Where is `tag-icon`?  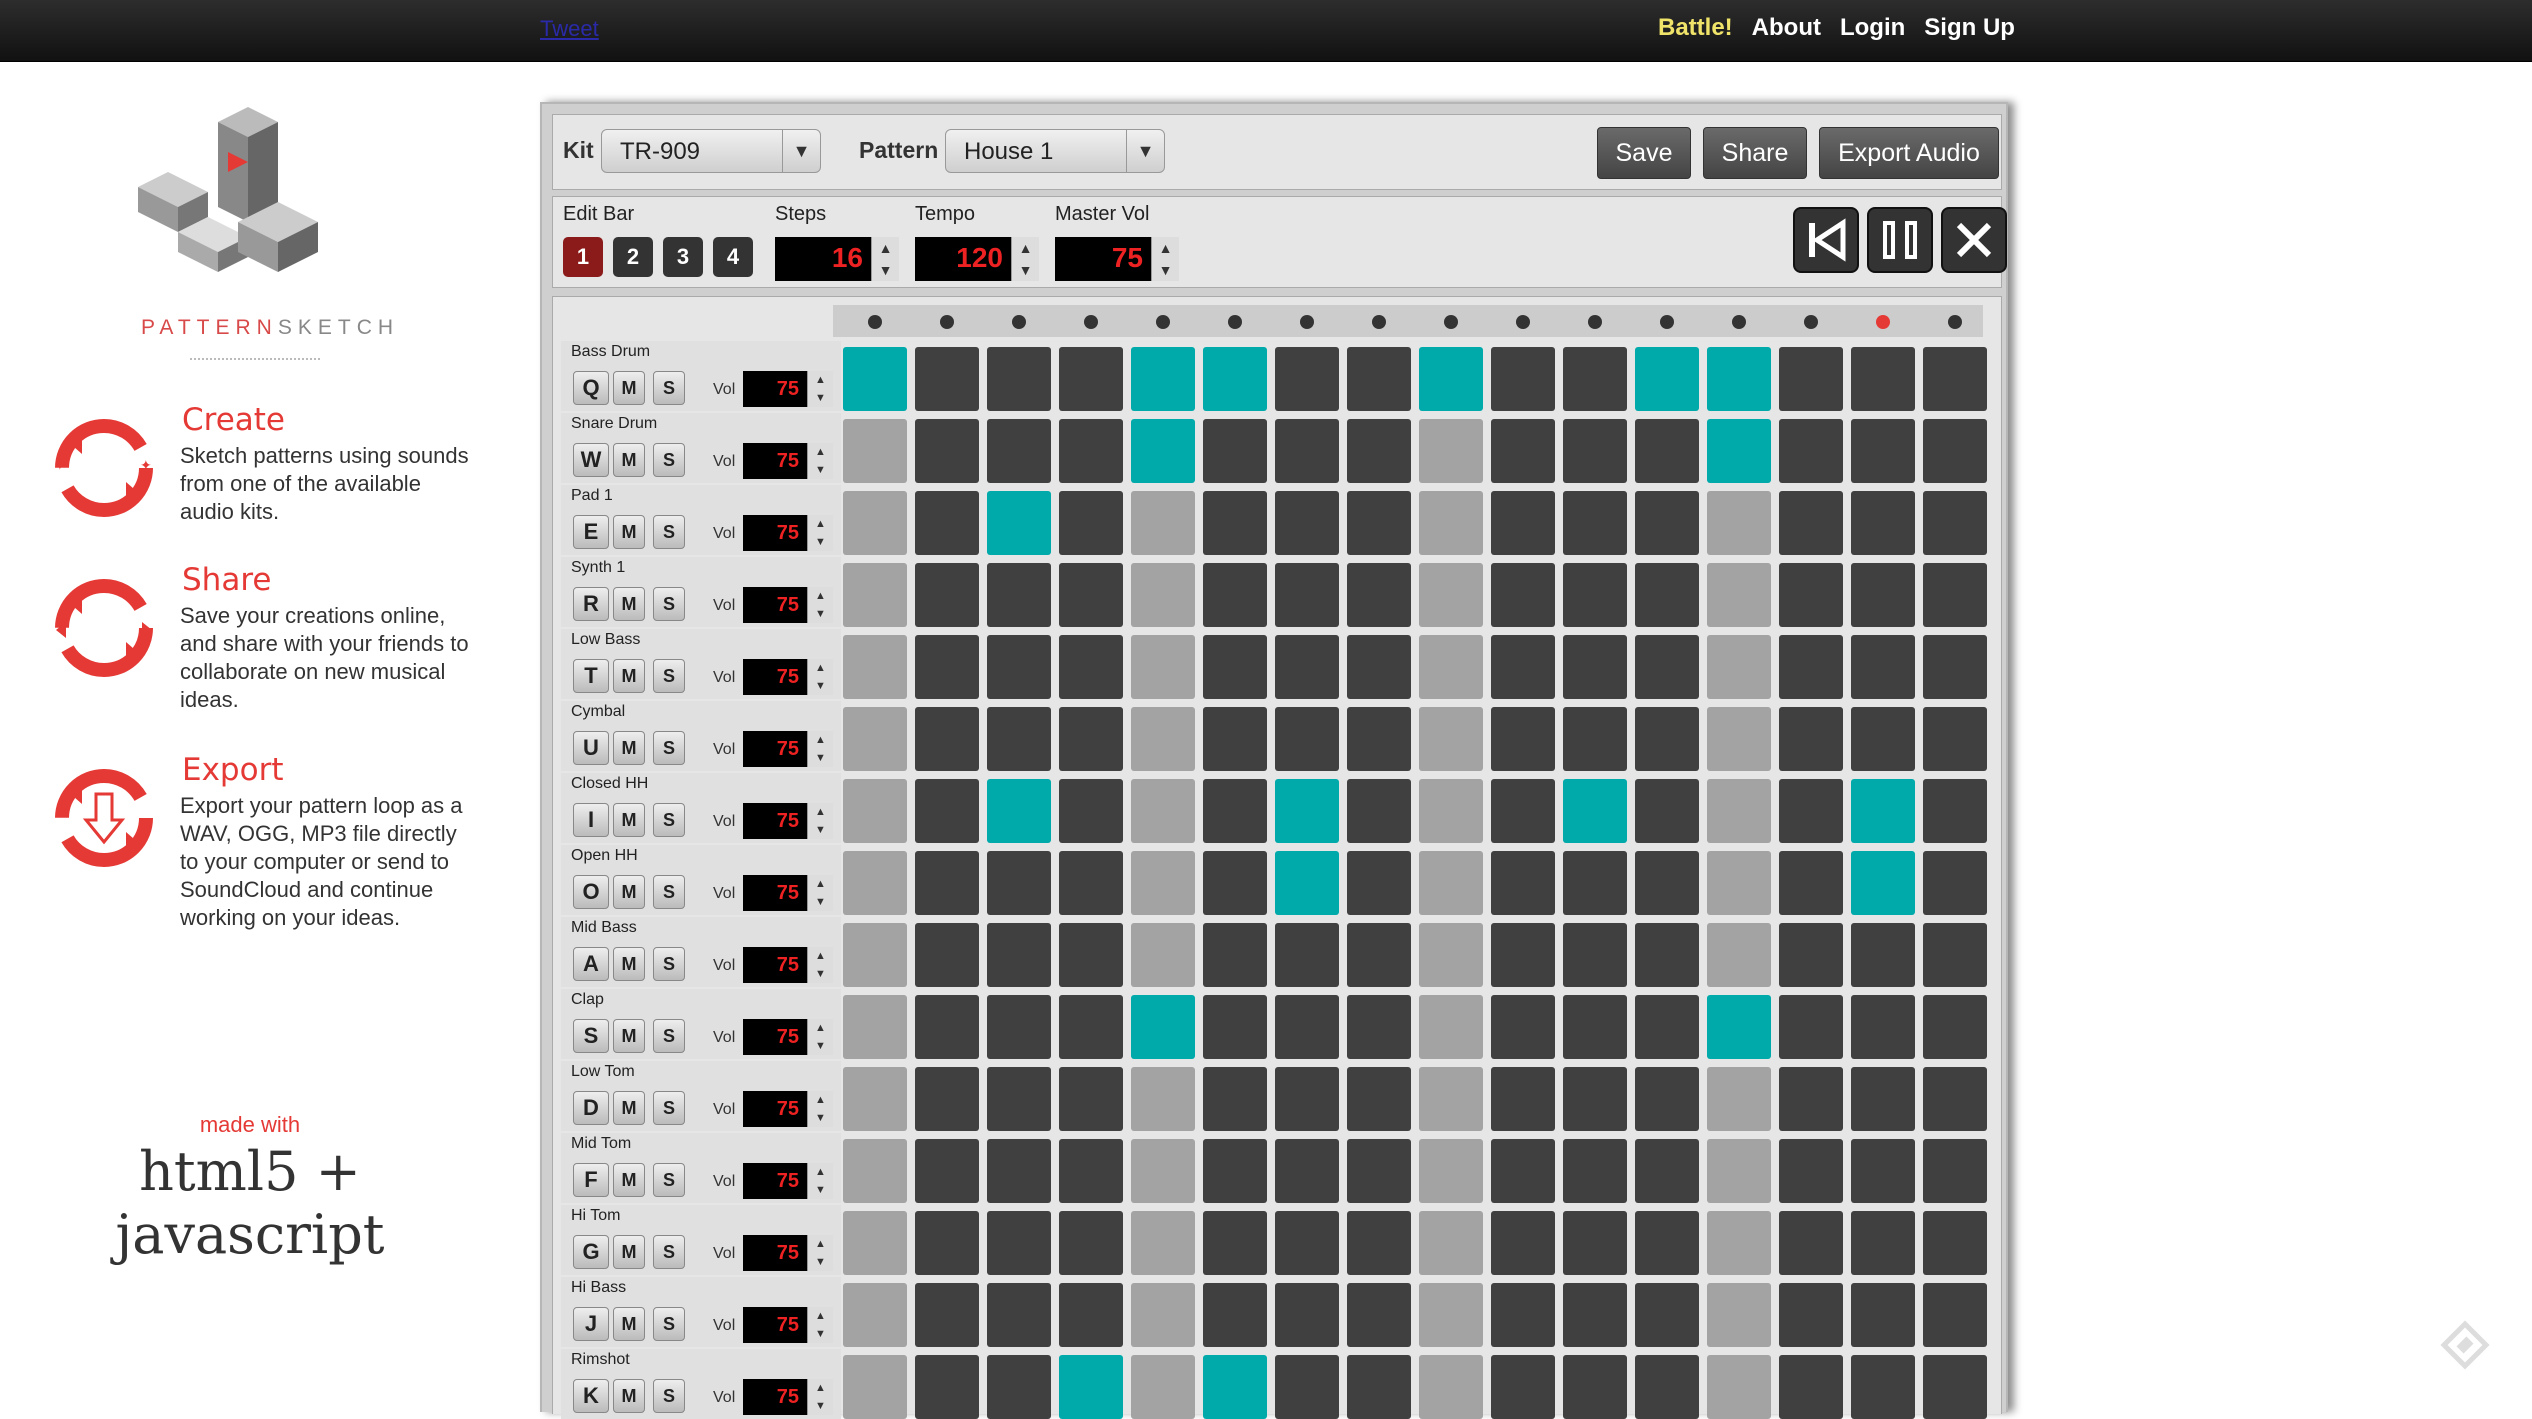 tag-icon is located at coordinates (2465, 1345).